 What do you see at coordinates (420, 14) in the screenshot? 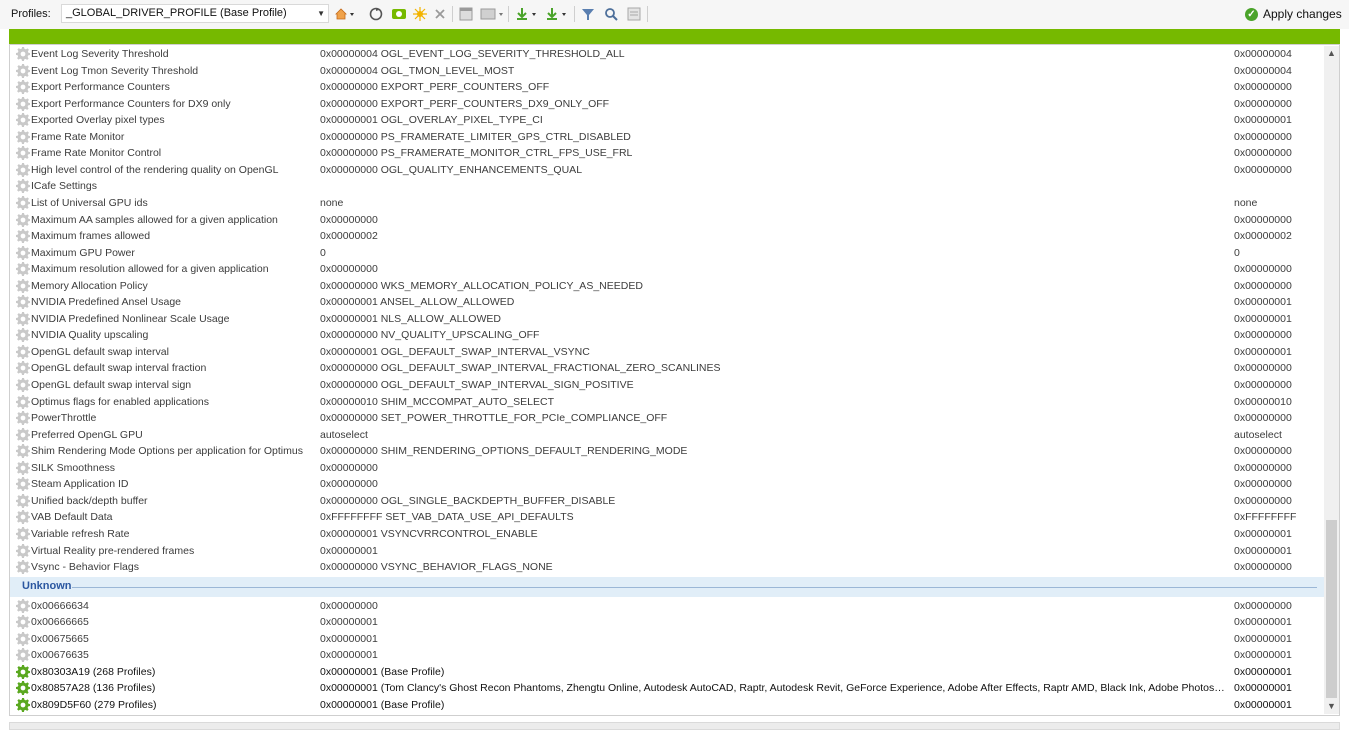
I see `new-profile-button` at bounding box center [420, 14].